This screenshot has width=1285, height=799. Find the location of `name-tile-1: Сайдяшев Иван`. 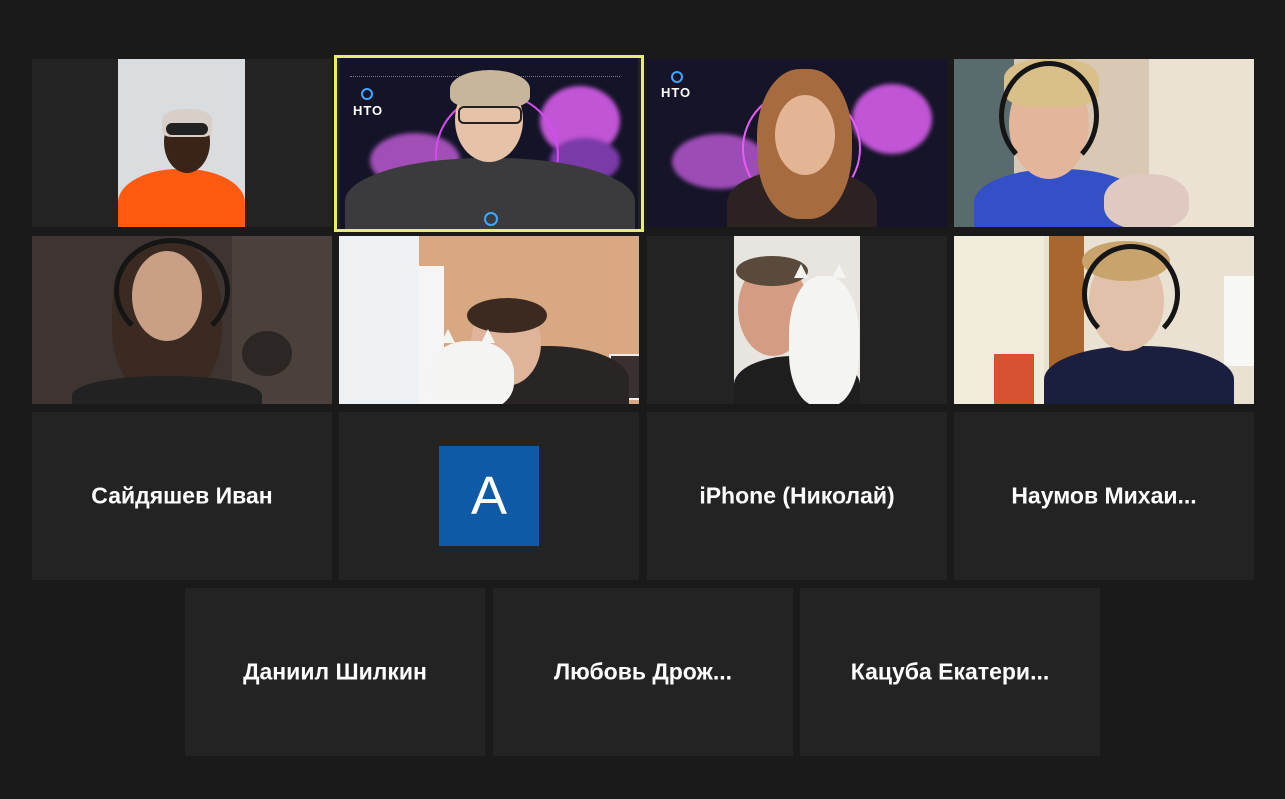

name-tile-1: Сайдяшев Иван is located at coordinates (182, 496).